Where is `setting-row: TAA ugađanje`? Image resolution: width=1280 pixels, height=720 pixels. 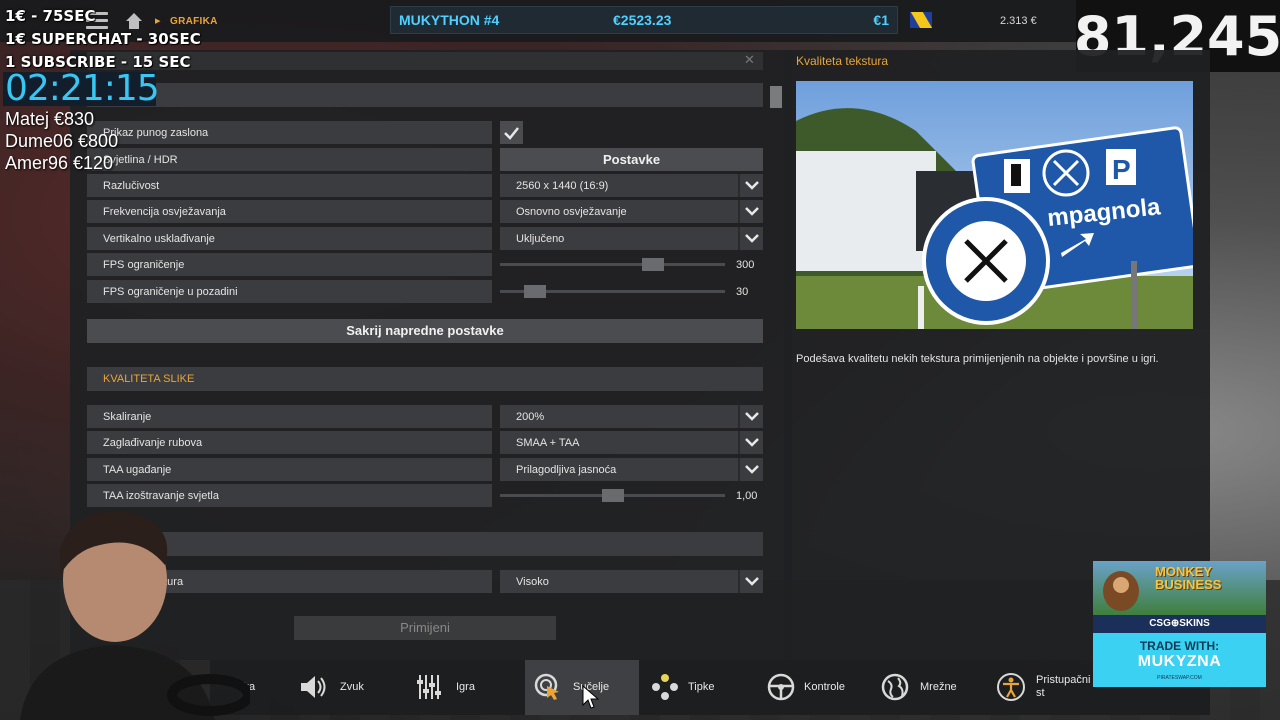 setting-row: TAA ugađanje is located at coordinates (289, 469).